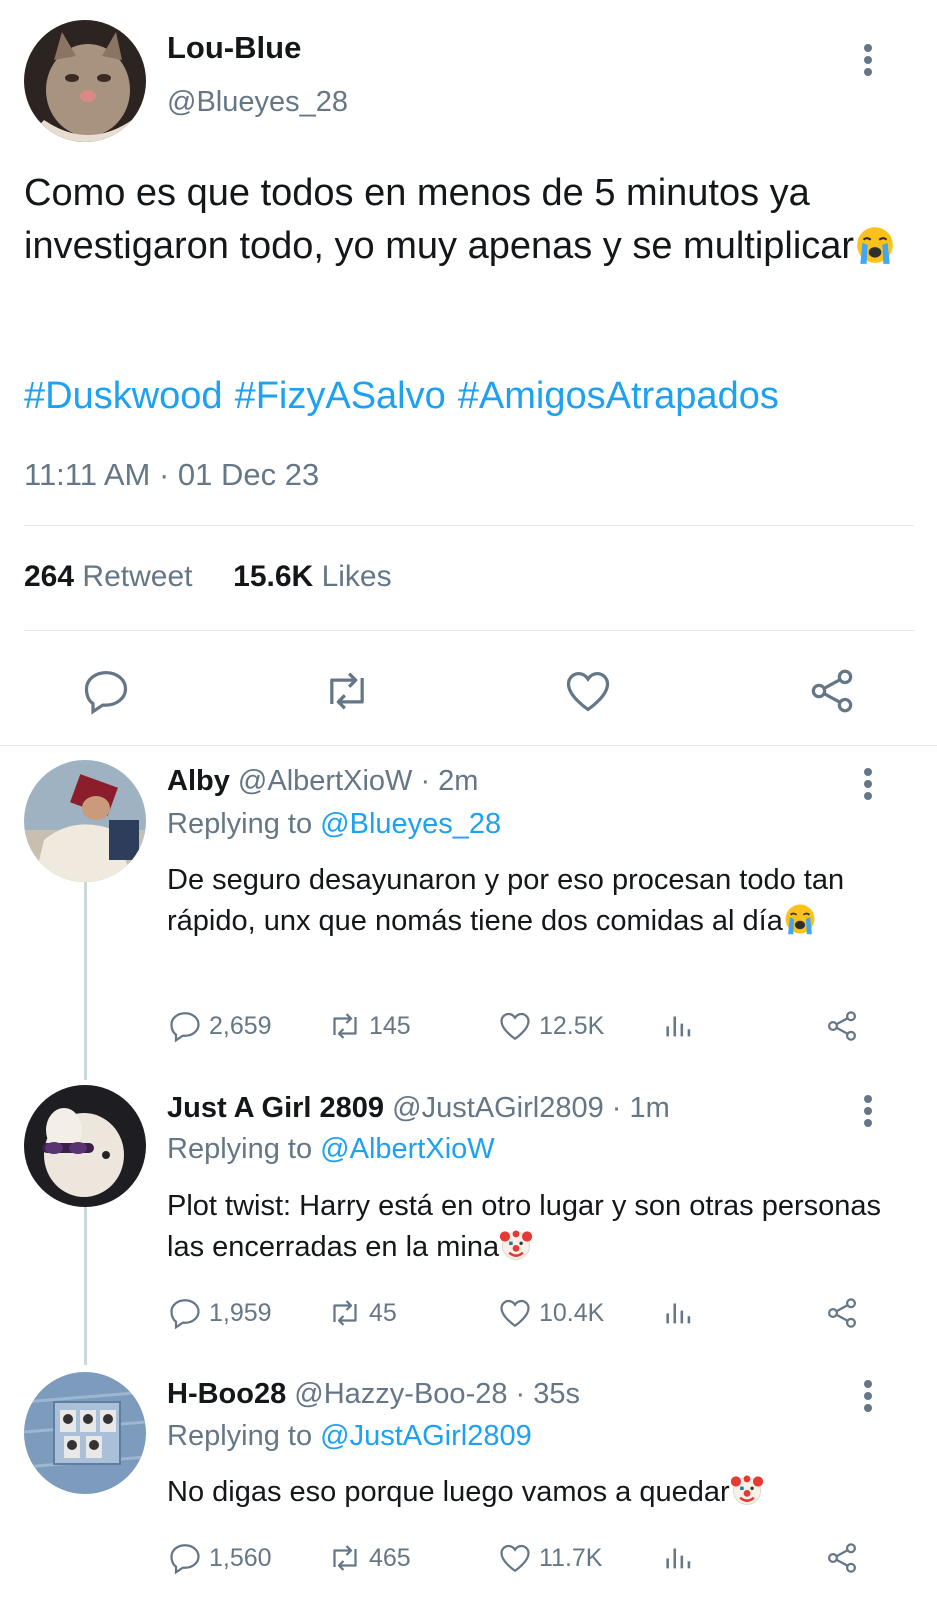 This screenshot has width=937, height=1600. I want to click on reply-author-handle: @Hazzy-Boo-28, so click(400, 1394).